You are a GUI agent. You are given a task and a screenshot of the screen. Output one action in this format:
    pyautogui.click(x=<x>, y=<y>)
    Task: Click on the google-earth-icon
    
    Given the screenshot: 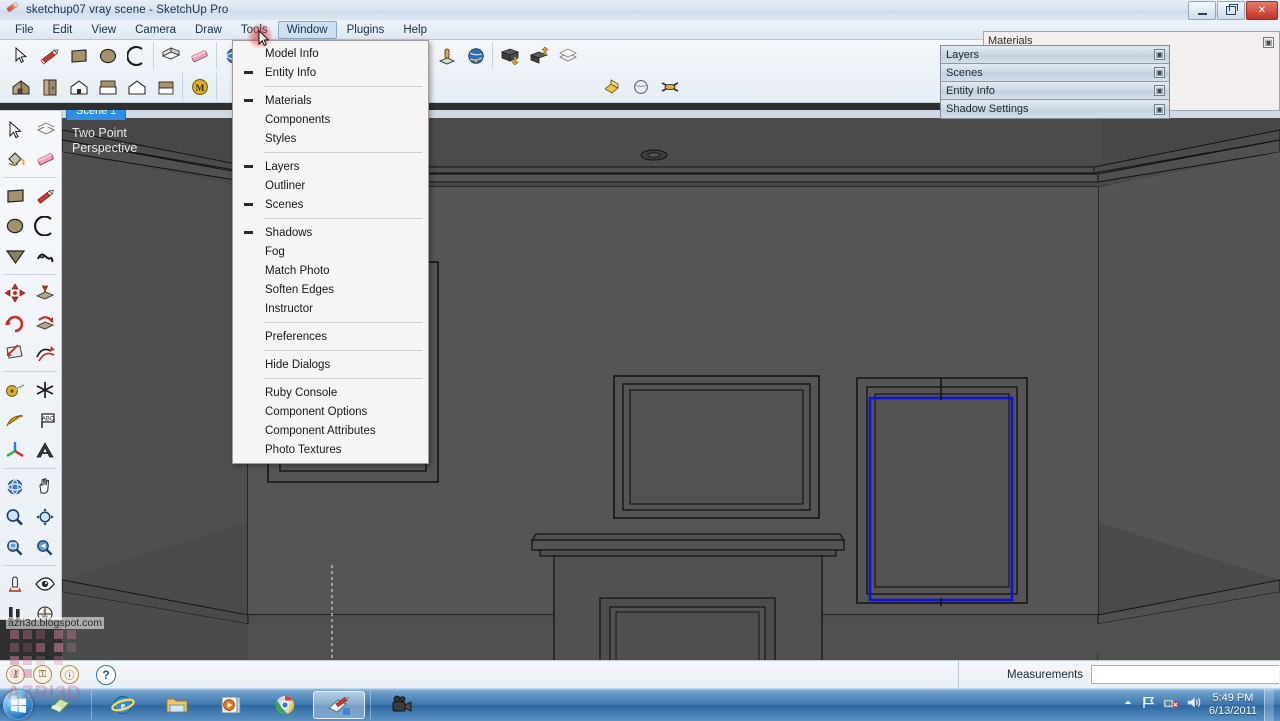 What is the action you would take?
    pyautogui.click(x=475, y=55)
    